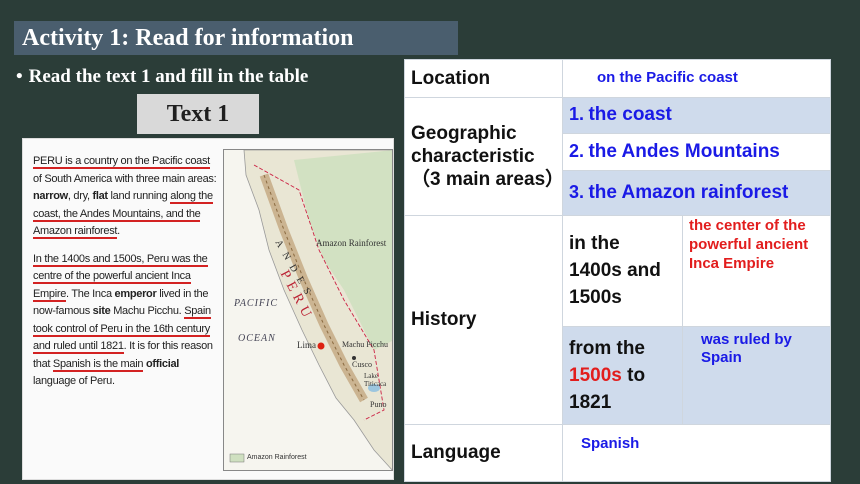 This screenshot has width=860, height=484. Describe the element at coordinates (696, 453) in the screenshot. I see `language-cell: Spanish` at that location.